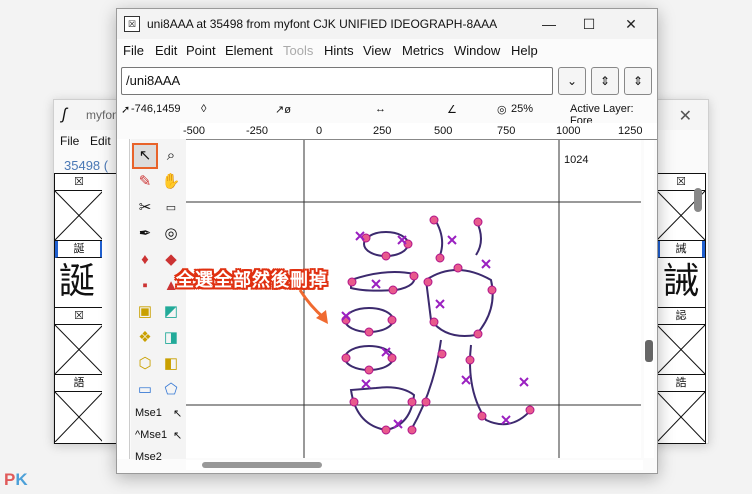 This screenshot has width=752, height=494. I want to click on pointer-icon: ➚, so click(126, 110).